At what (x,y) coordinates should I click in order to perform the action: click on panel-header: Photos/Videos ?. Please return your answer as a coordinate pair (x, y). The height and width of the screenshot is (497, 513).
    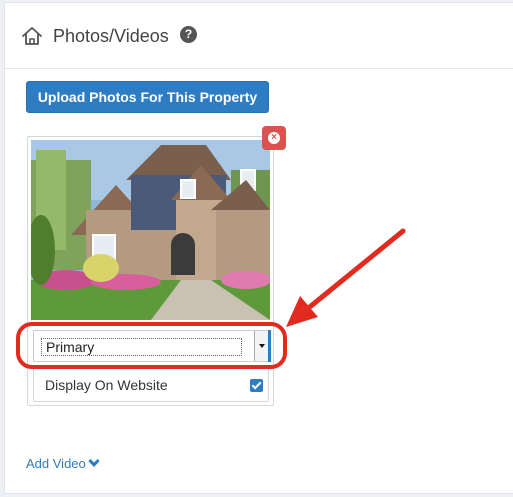
    Looking at the image, I should click on (259, 36).